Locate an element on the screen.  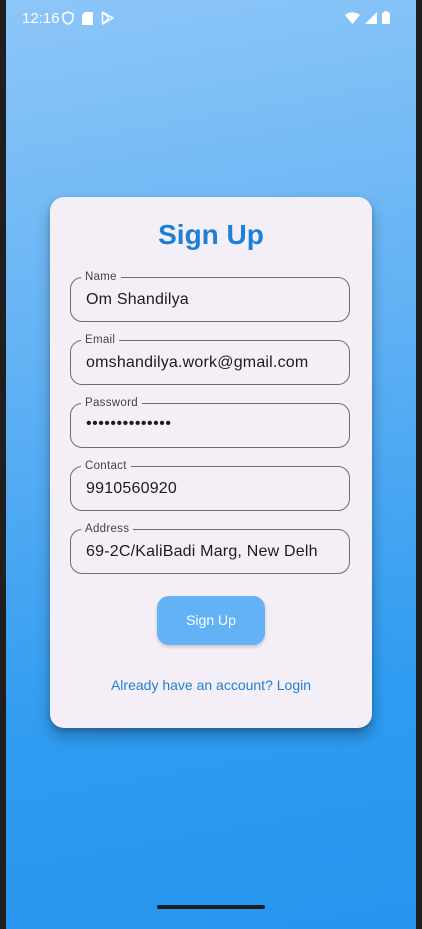
sign-up-button: Sign Up is located at coordinates (211, 620).